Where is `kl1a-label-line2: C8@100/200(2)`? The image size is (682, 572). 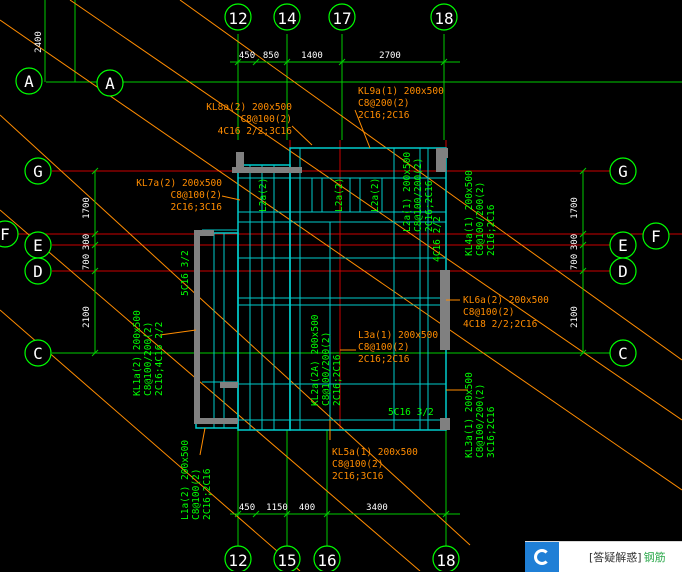 kl1a-label-line2: C8@100/200(2) is located at coordinates (148, 359).